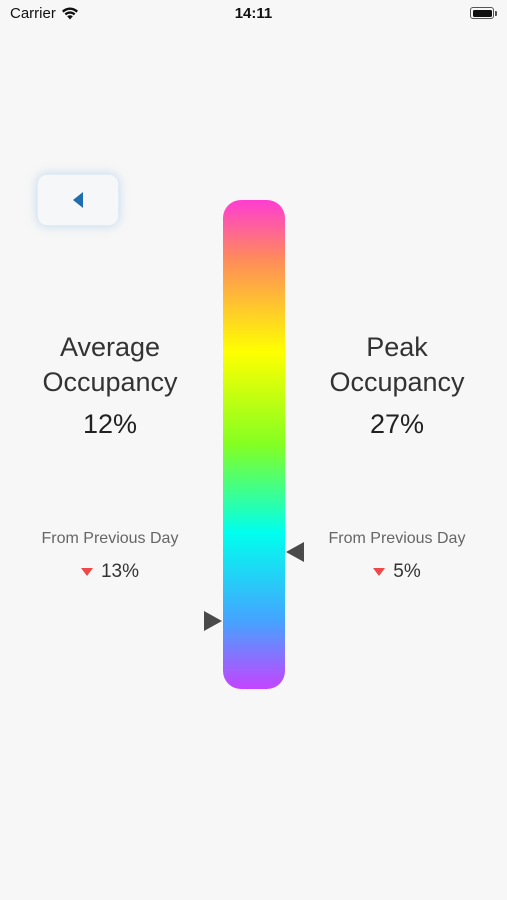 This screenshot has height=900, width=507. What do you see at coordinates (484, 13) in the screenshot?
I see `battery-icon` at bounding box center [484, 13].